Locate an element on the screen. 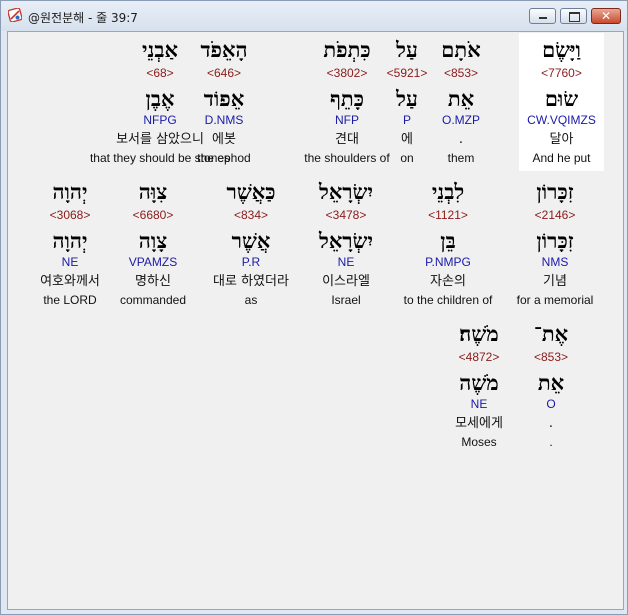 The height and width of the screenshot is (615, 628). morphology-code: NFP is located at coordinates (347, 120).